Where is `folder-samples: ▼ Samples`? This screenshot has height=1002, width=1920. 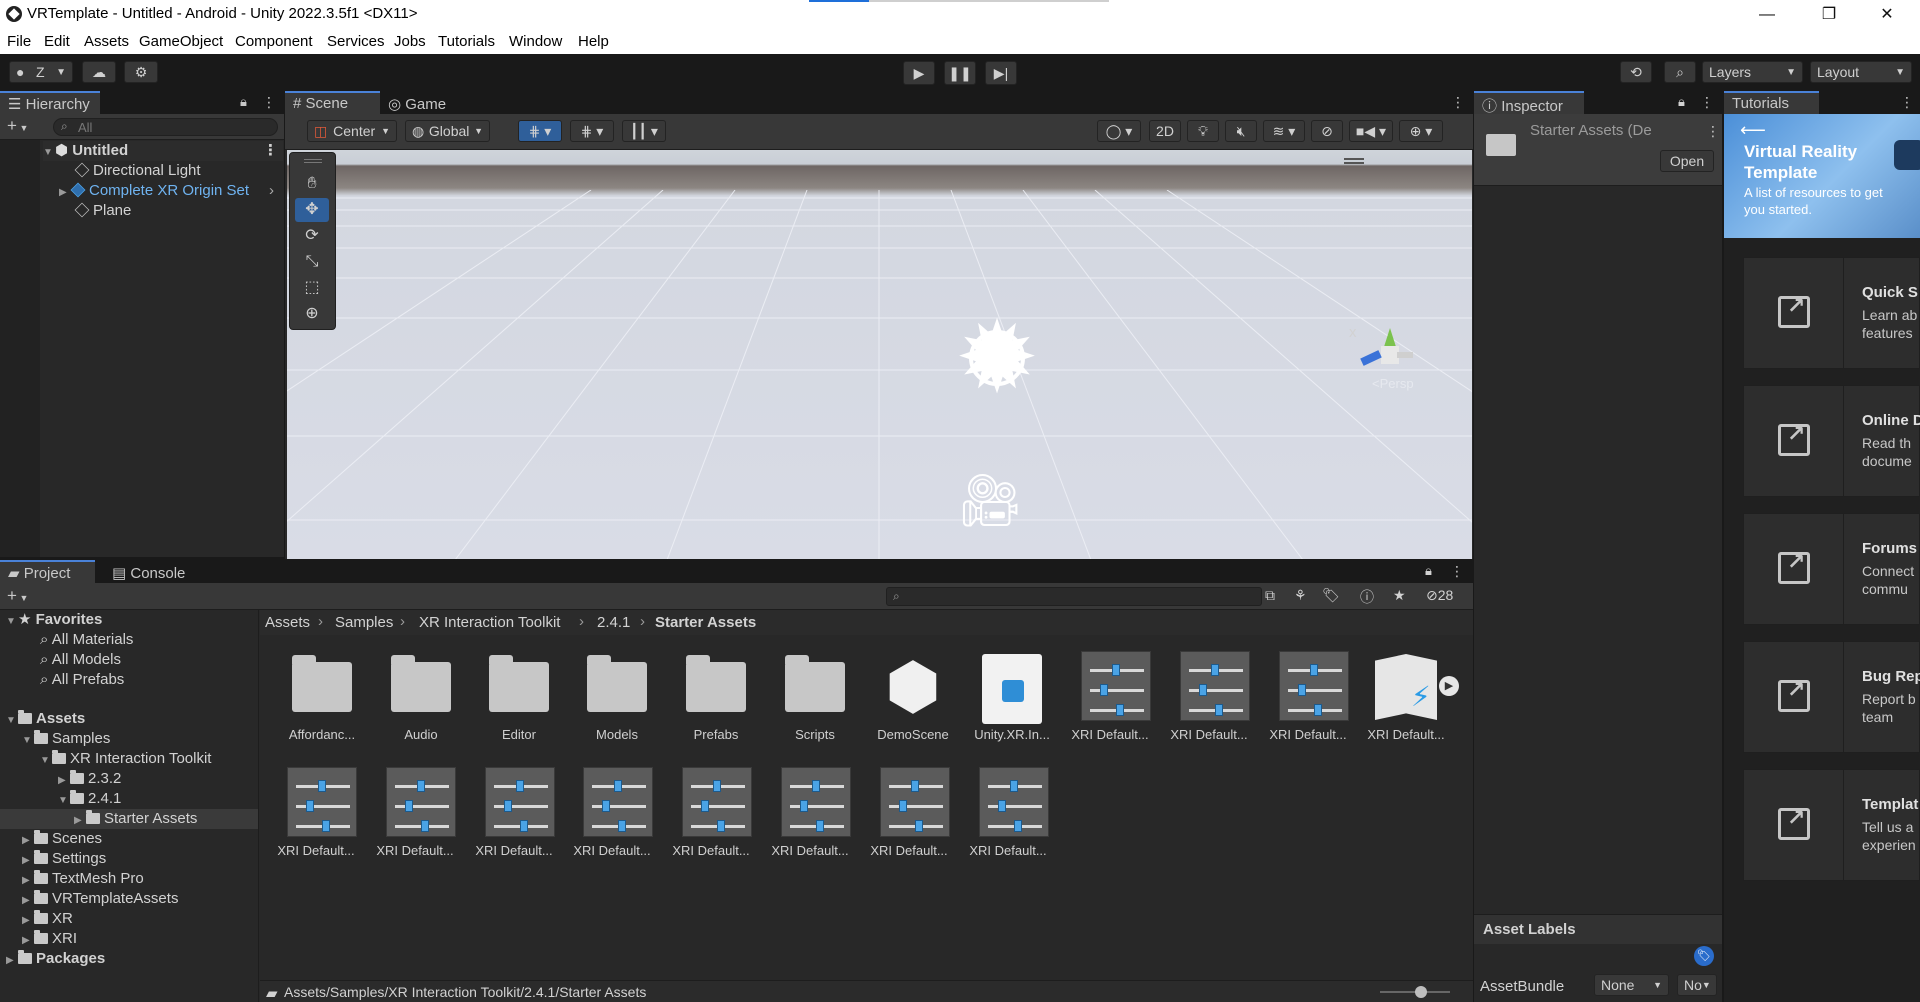
folder-samples: ▼ Samples is located at coordinates (66, 739).